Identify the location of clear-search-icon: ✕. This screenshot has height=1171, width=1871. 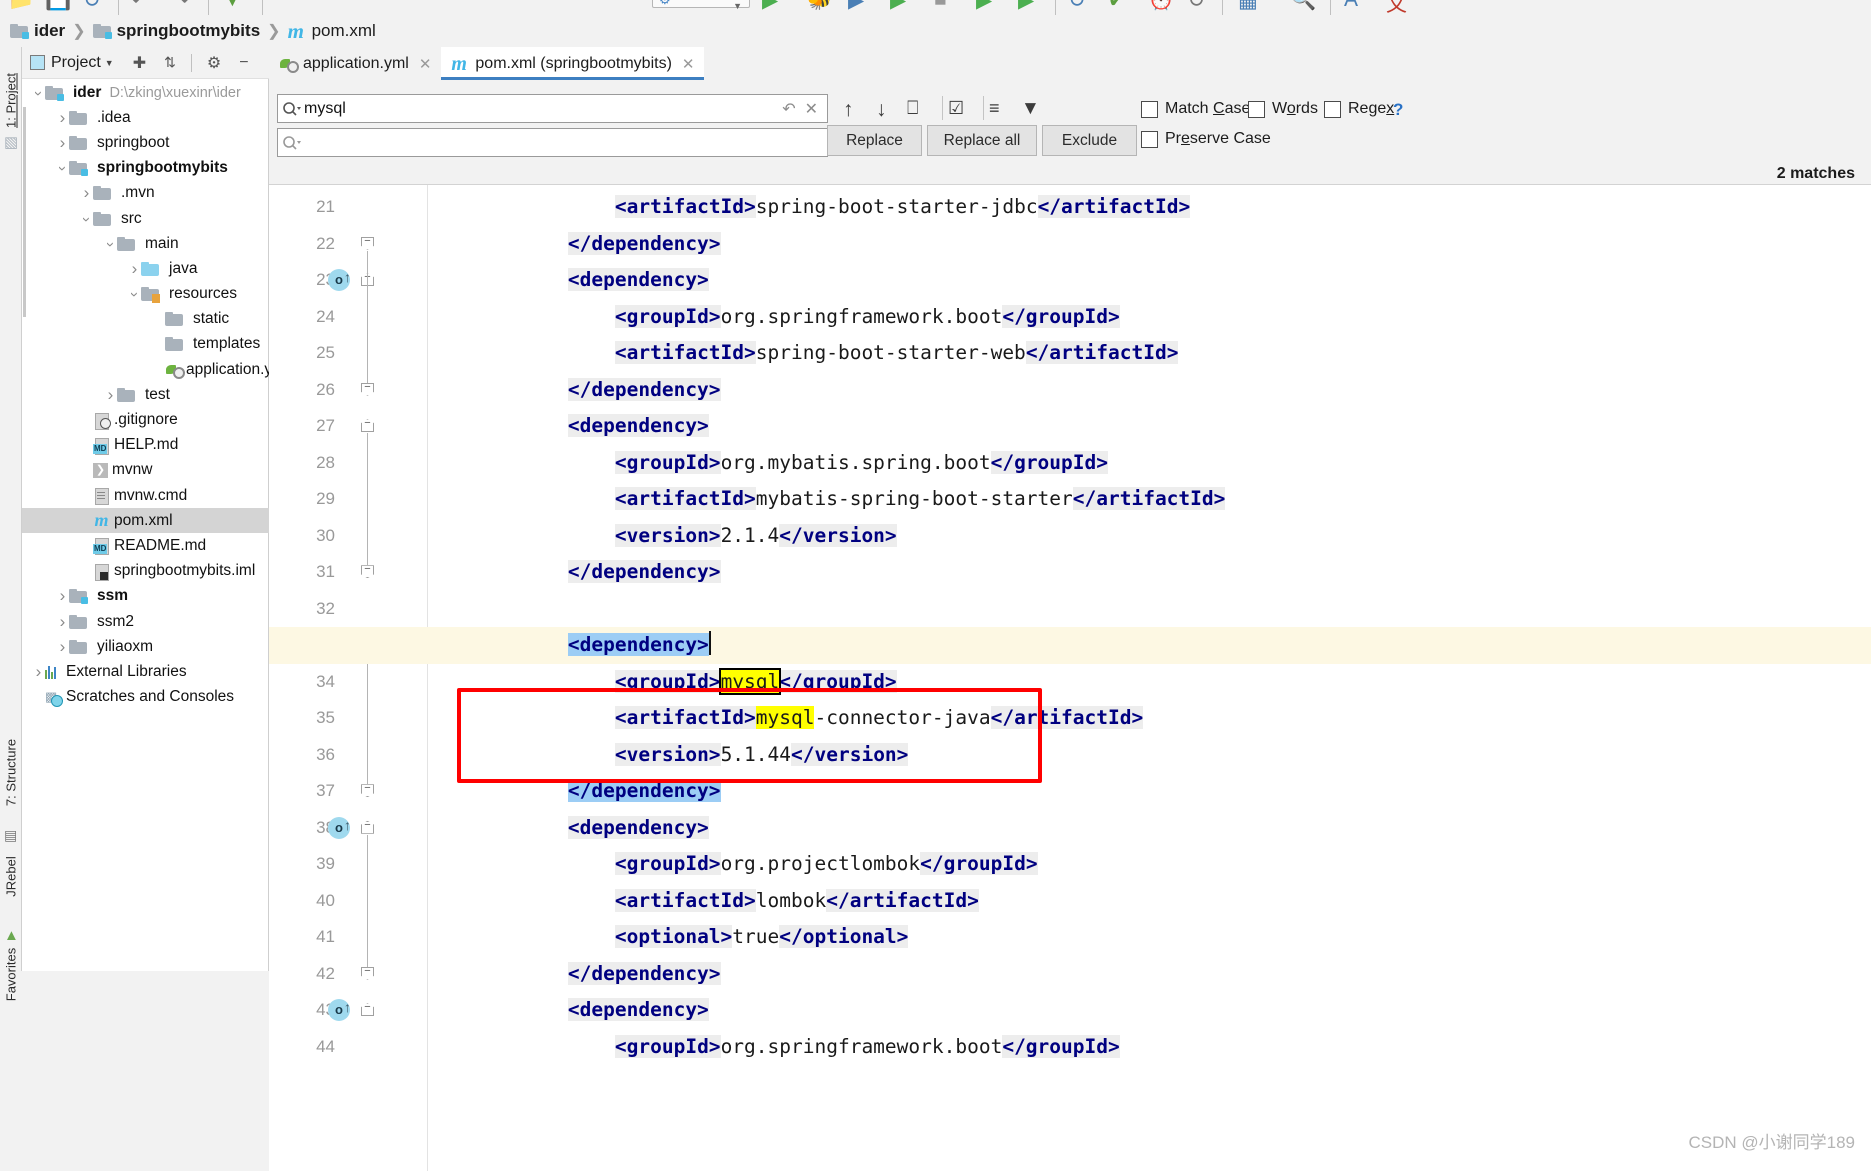
(811, 109).